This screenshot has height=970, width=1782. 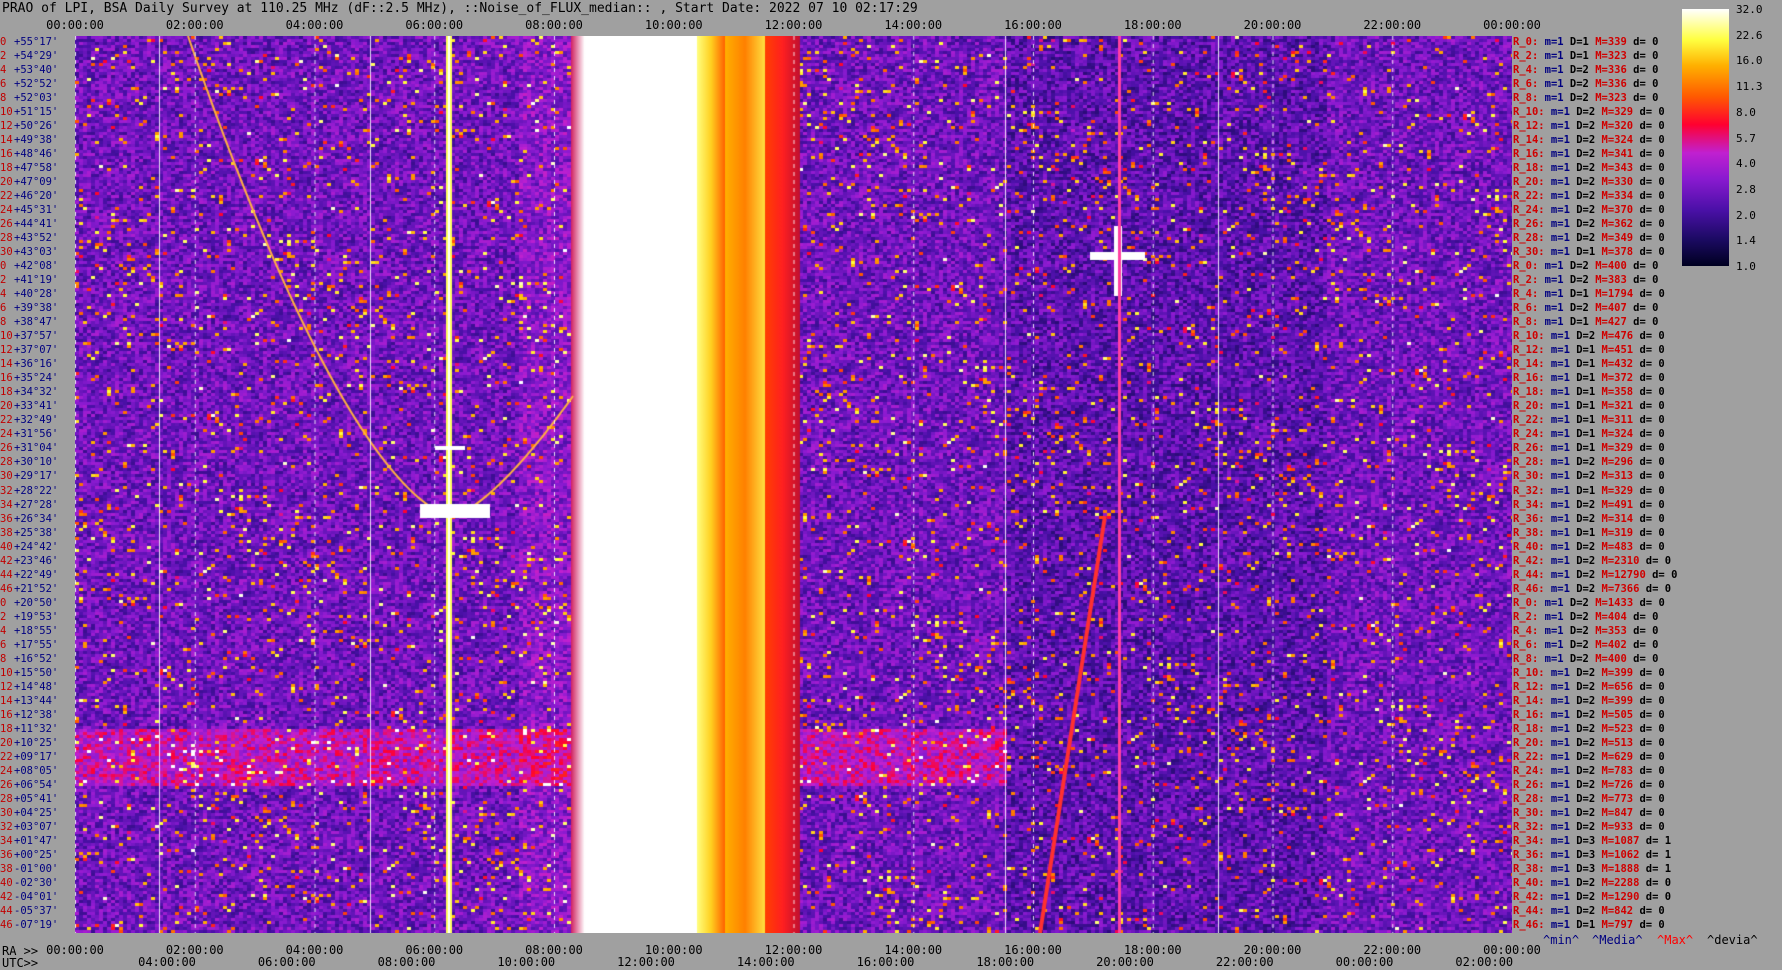 I want to click on legend-min: ^min^, so click(x=1561, y=940).